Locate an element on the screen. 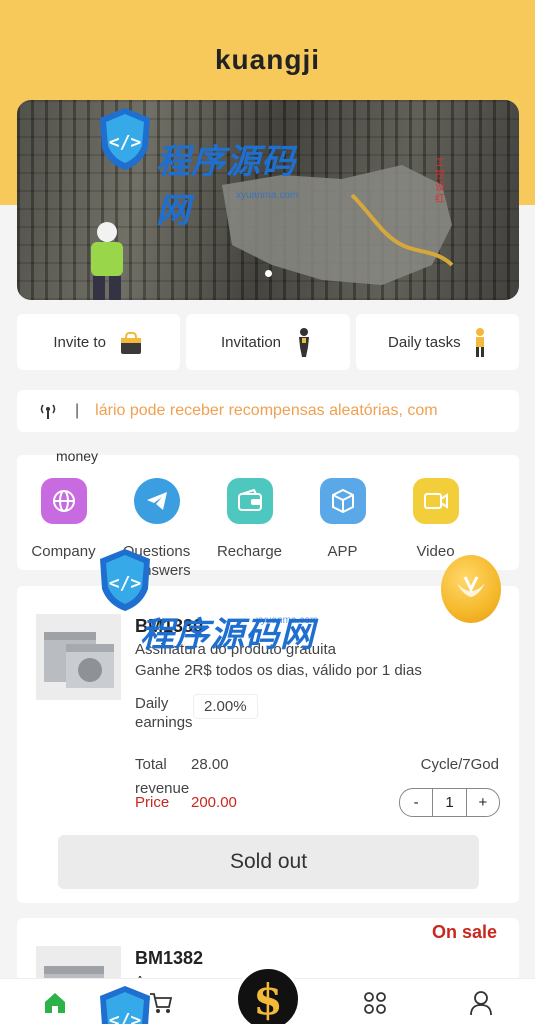  wallet-icon is located at coordinates (249, 501).